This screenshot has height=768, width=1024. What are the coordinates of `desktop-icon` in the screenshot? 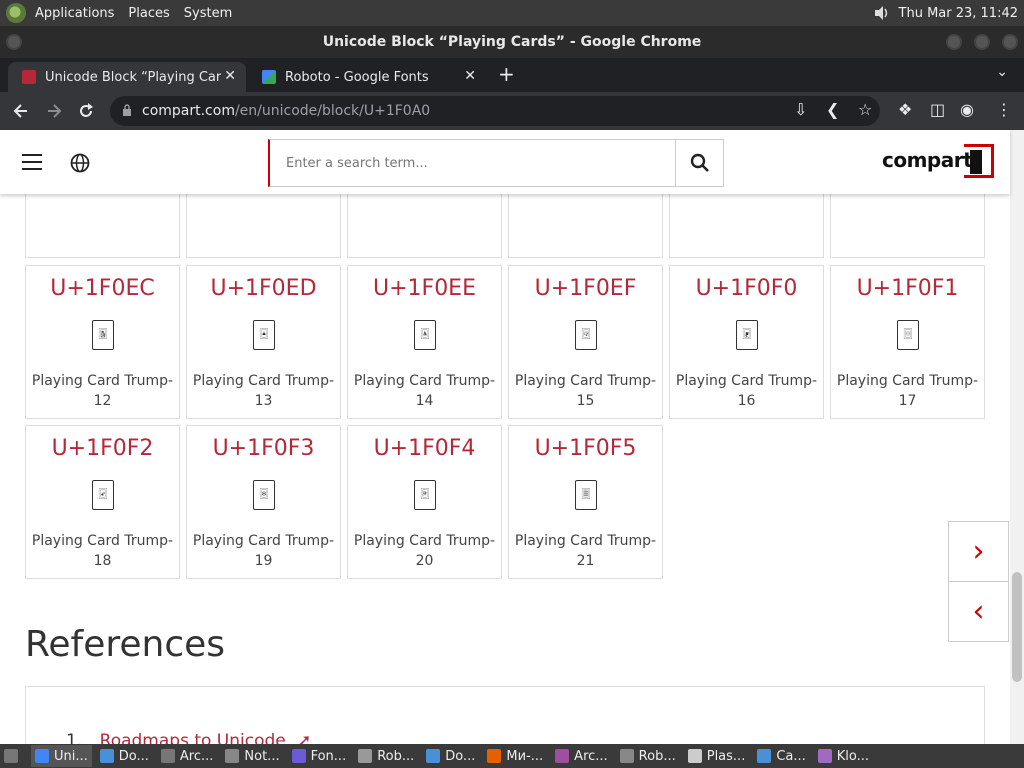 It's located at (11, 756).